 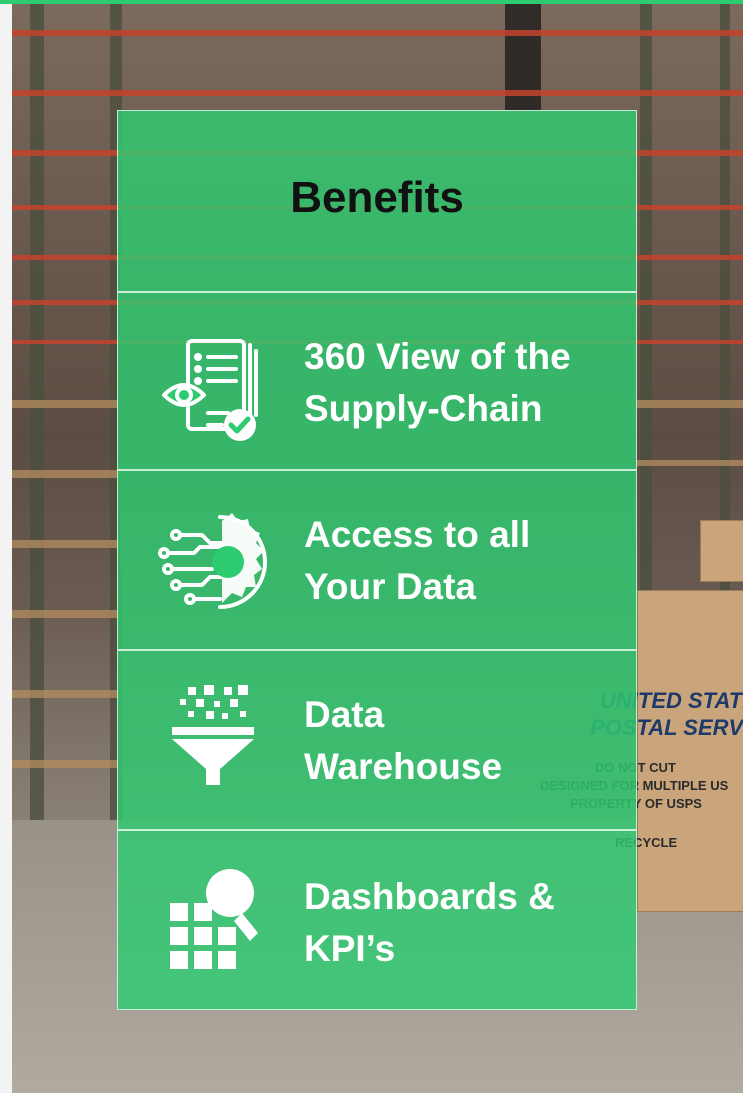 I want to click on checklist-eye-icon, so click(x=210, y=390).